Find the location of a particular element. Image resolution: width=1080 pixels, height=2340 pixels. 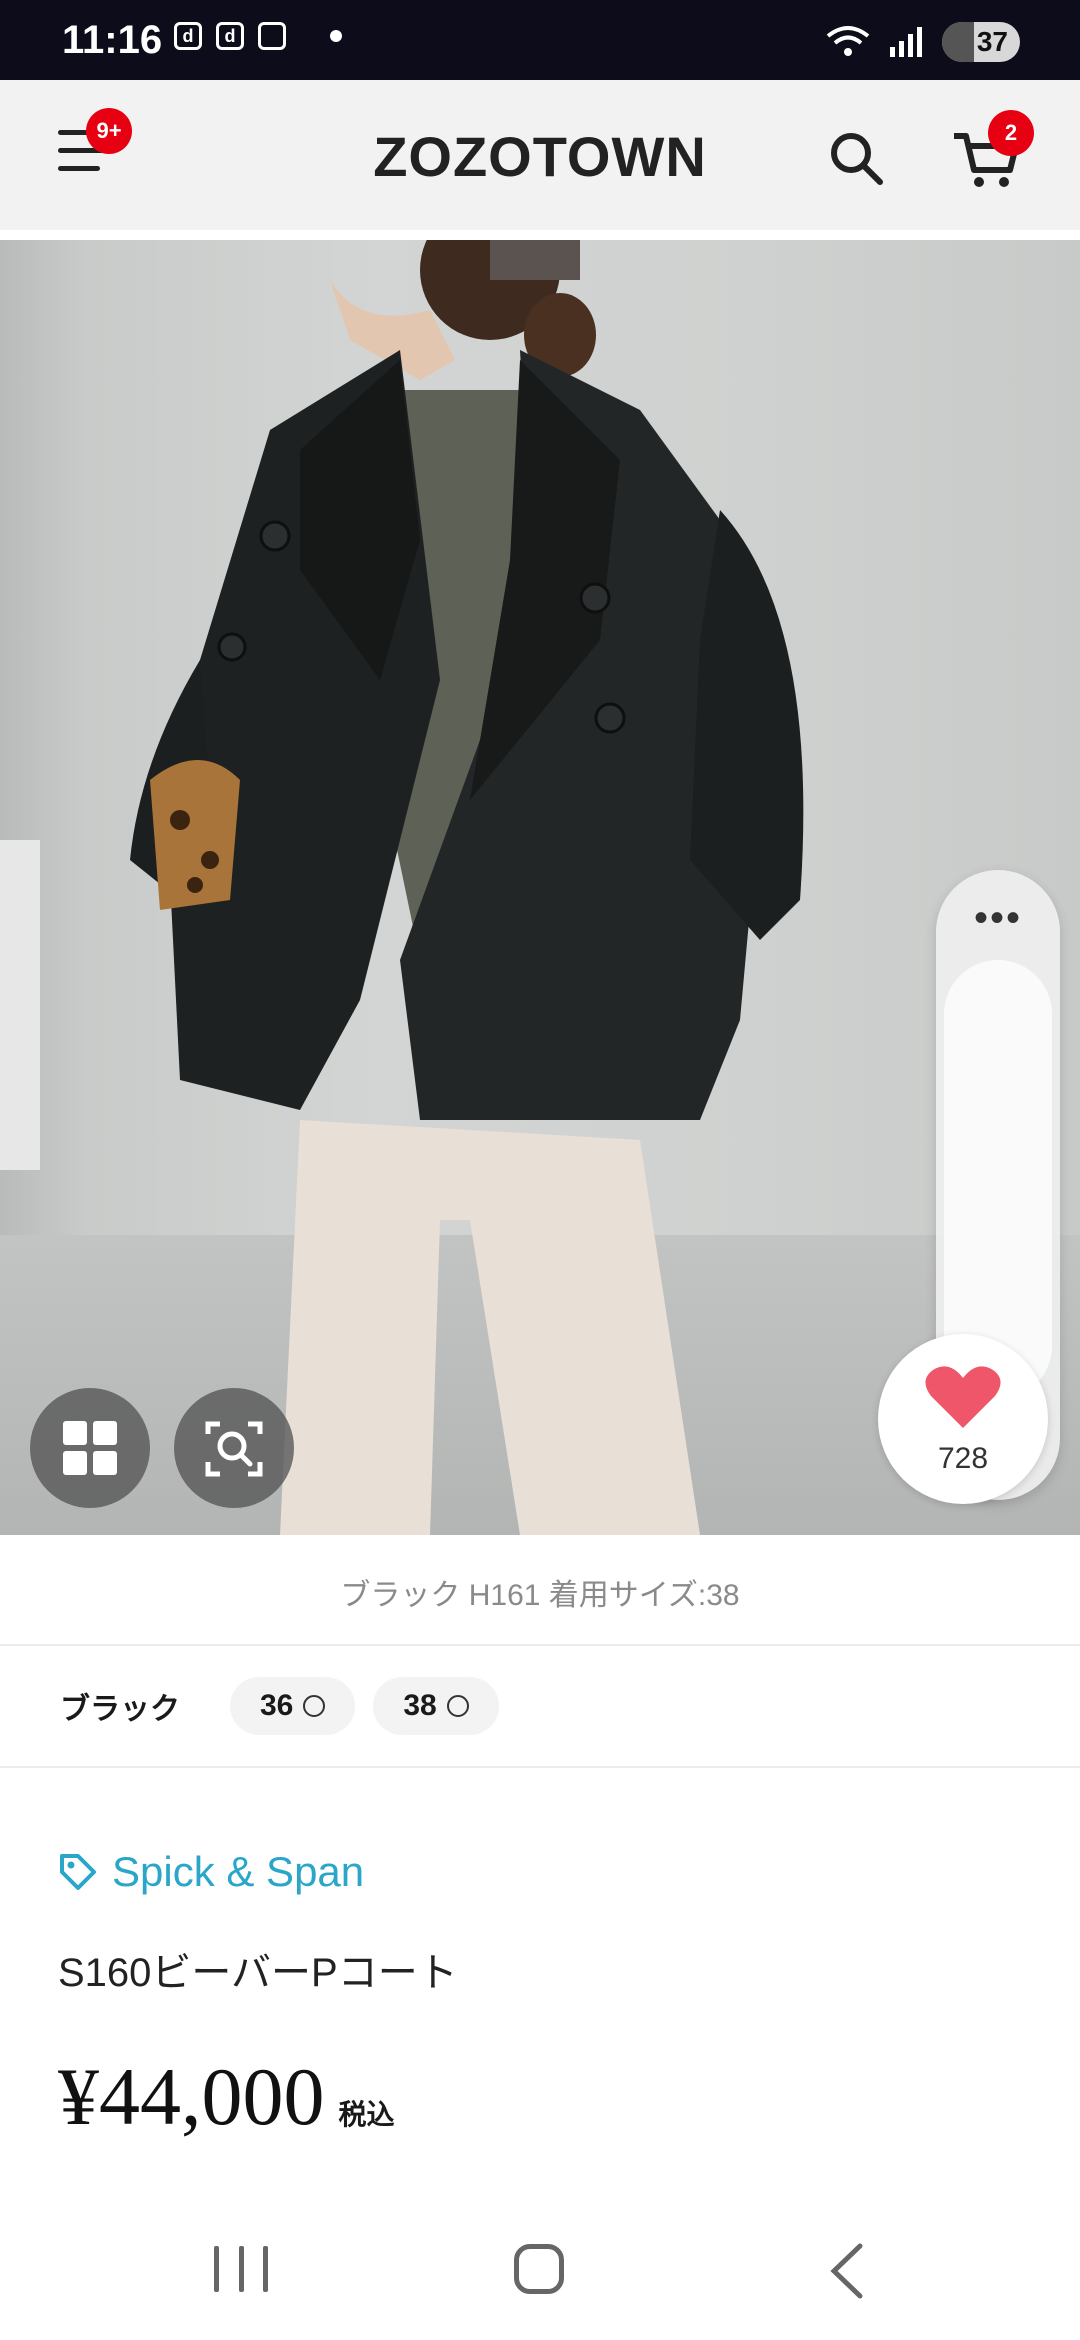

size-label: 36 is located at coordinates (277, 1705).